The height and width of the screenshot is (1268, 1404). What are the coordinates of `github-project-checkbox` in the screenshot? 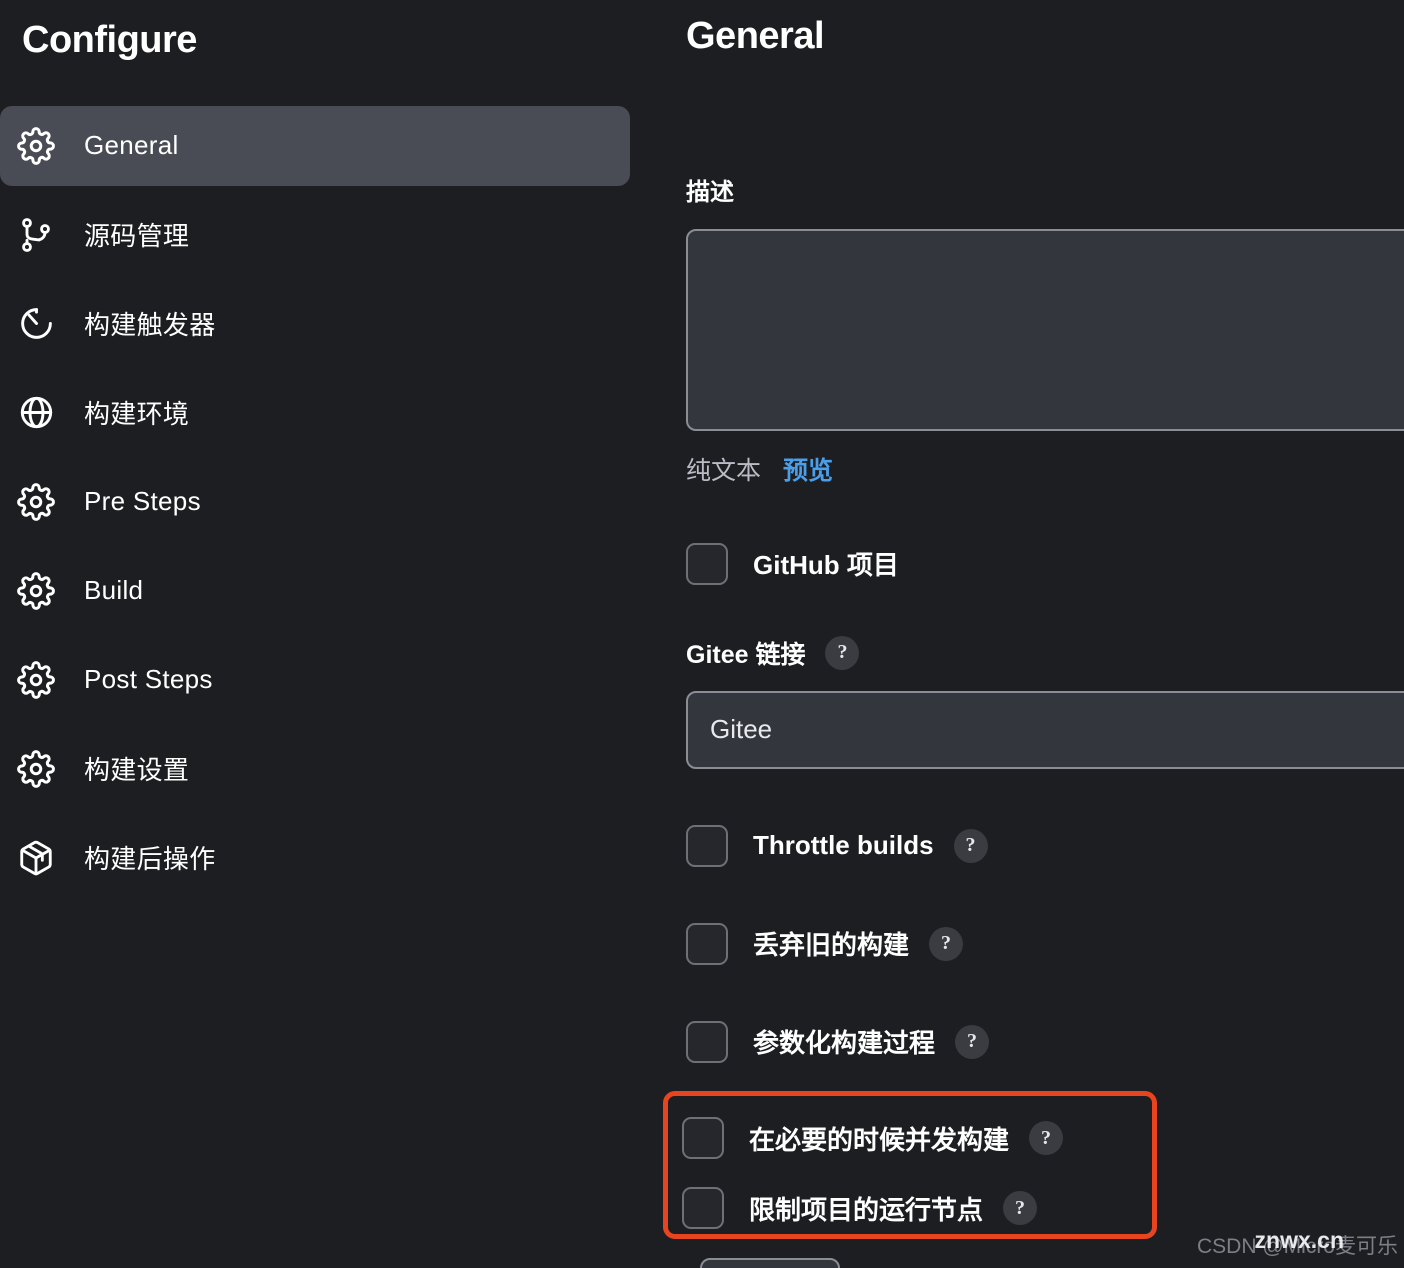 It's located at (707, 563).